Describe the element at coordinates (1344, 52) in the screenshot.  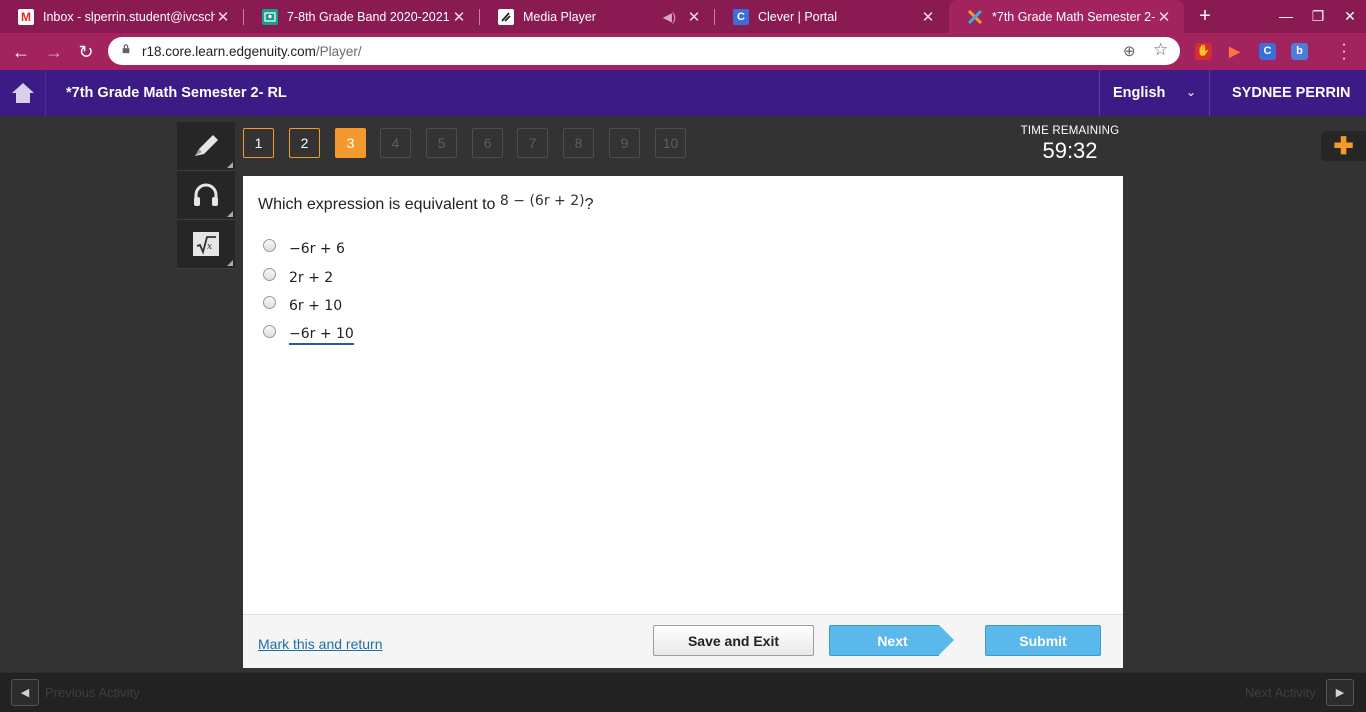
I see `browser-menu-icon: · · ·` at that location.